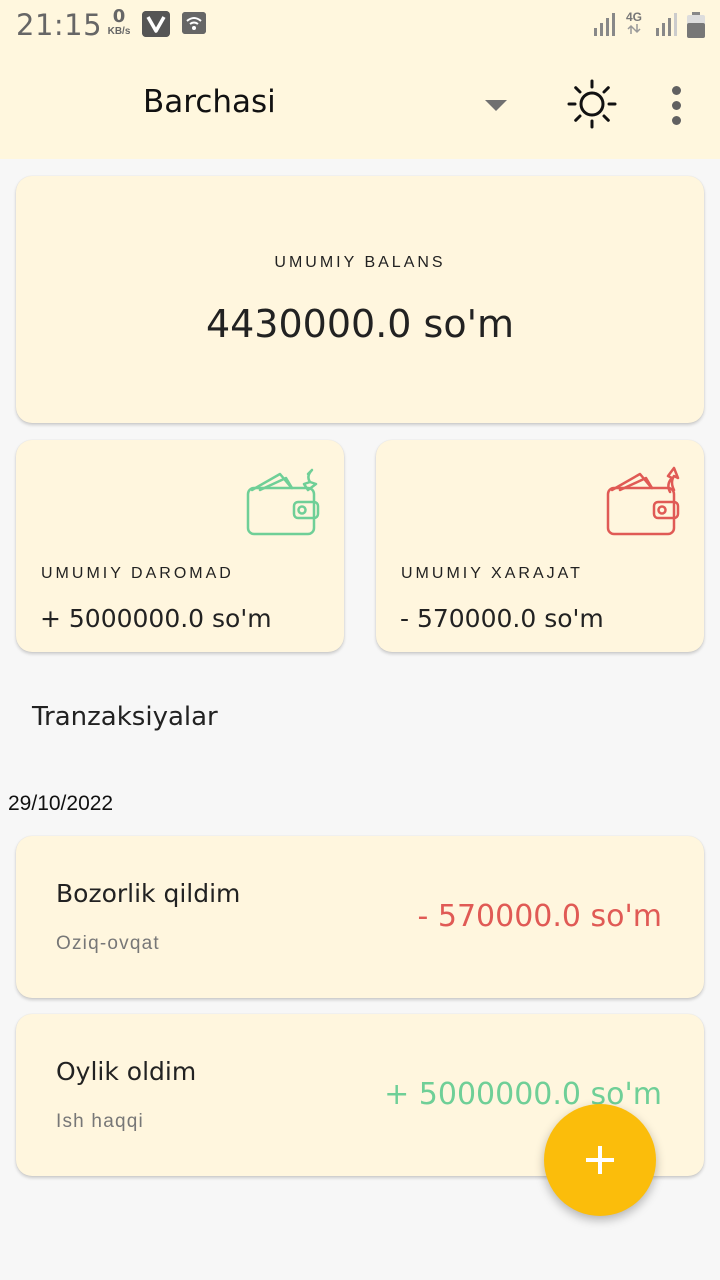 This screenshot has width=720, height=1280. What do you see at coordinates (209, 102) in the screenshot?
I see `filter-dropdown-label: Barchasi` at bounding box center [209, 102].